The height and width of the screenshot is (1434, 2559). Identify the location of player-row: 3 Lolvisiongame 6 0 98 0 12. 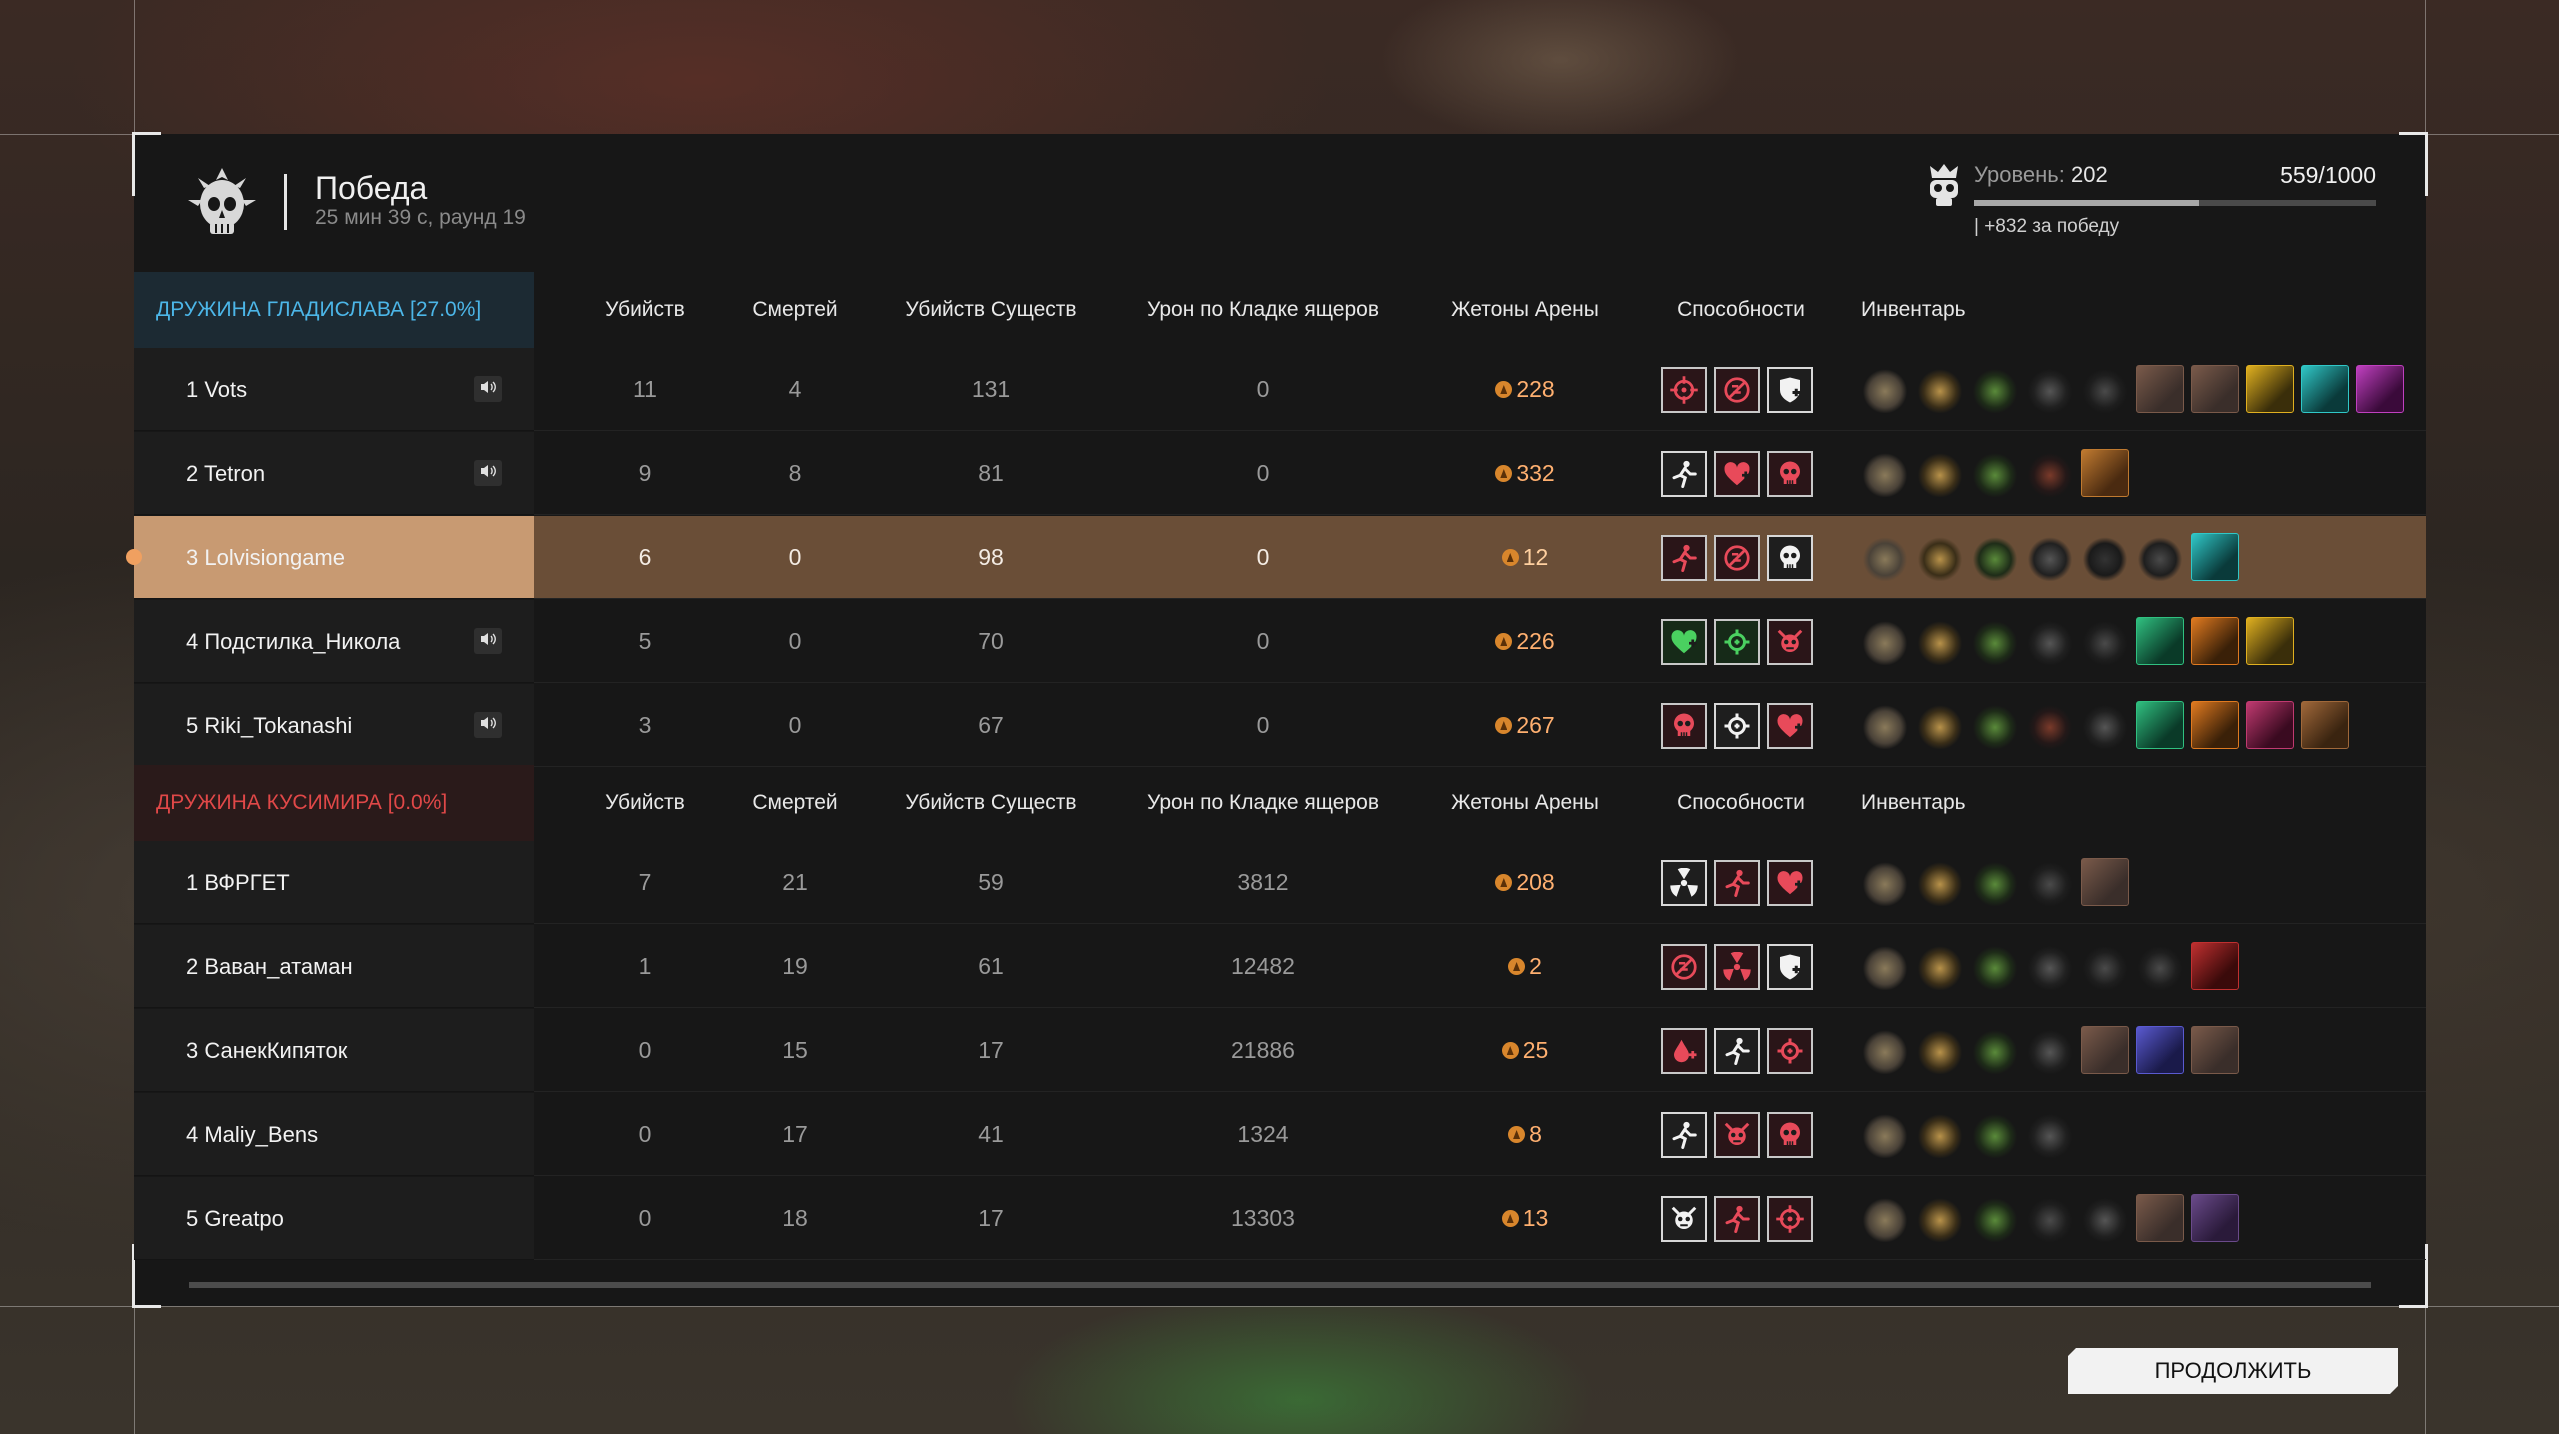
(1276, 557).